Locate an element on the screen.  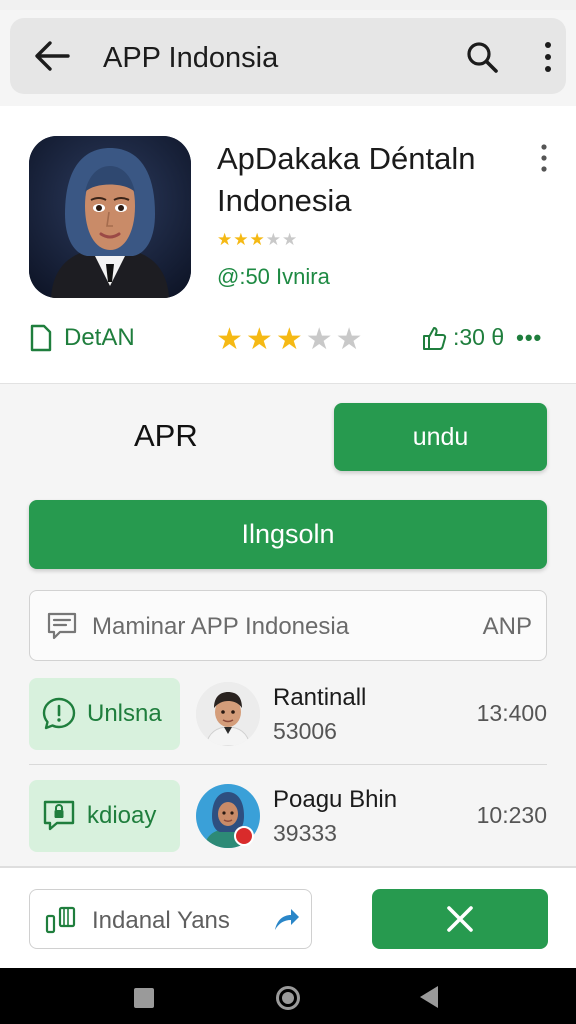
home-icon is located at coordinates (288, 998).